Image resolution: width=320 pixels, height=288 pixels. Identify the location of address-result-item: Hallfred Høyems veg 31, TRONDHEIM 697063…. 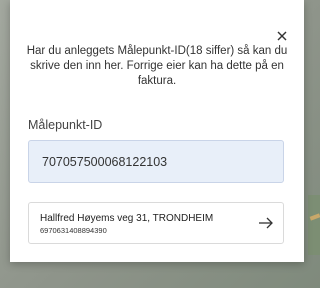
(156, 223).